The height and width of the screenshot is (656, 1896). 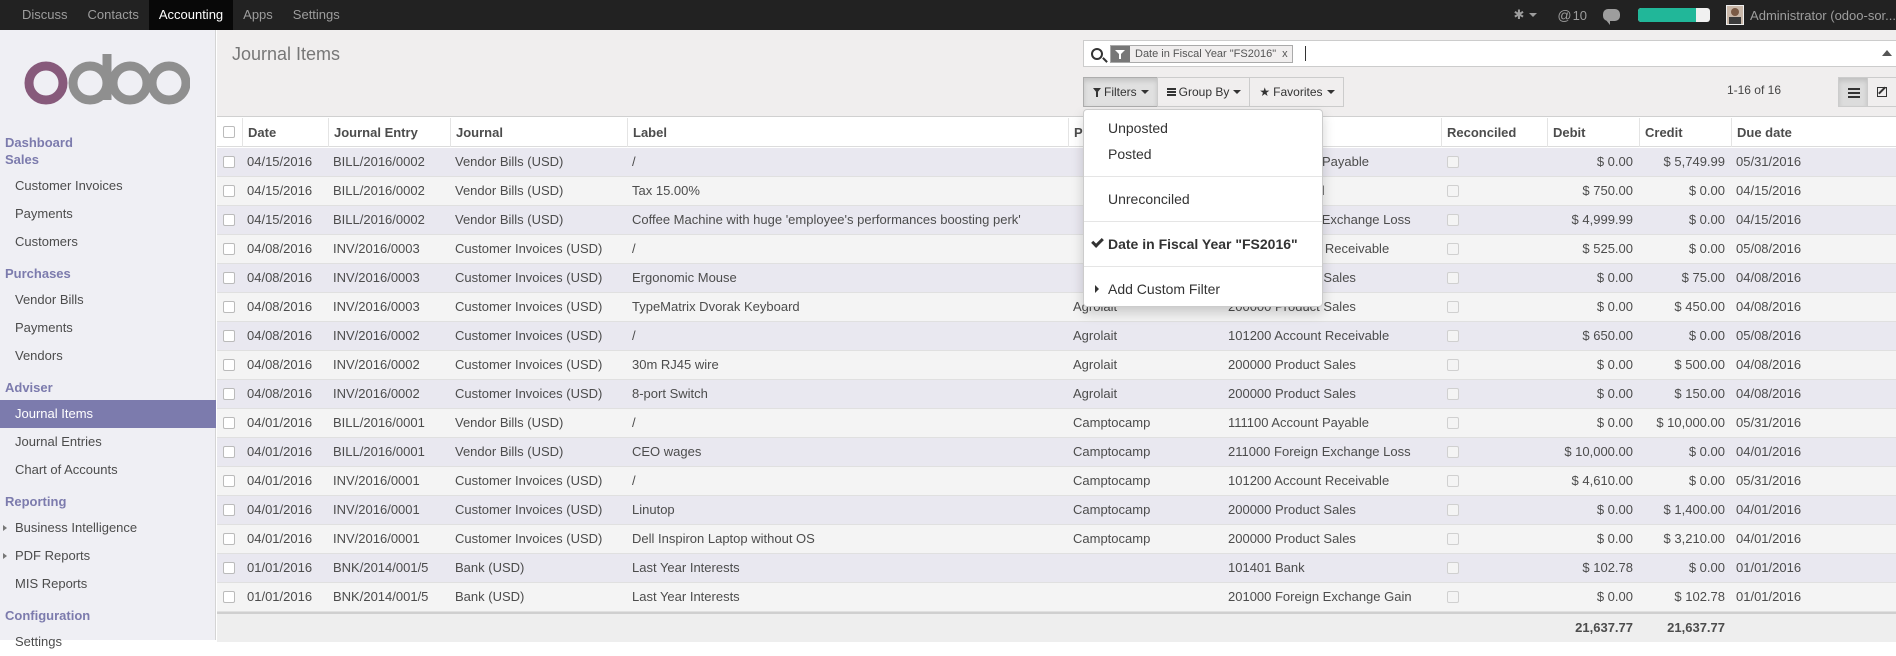 What do you see at coordinates (1593, 132) in the screenshot?
I see `column-header-debit: Debit` at bounding box center [1593, 132].